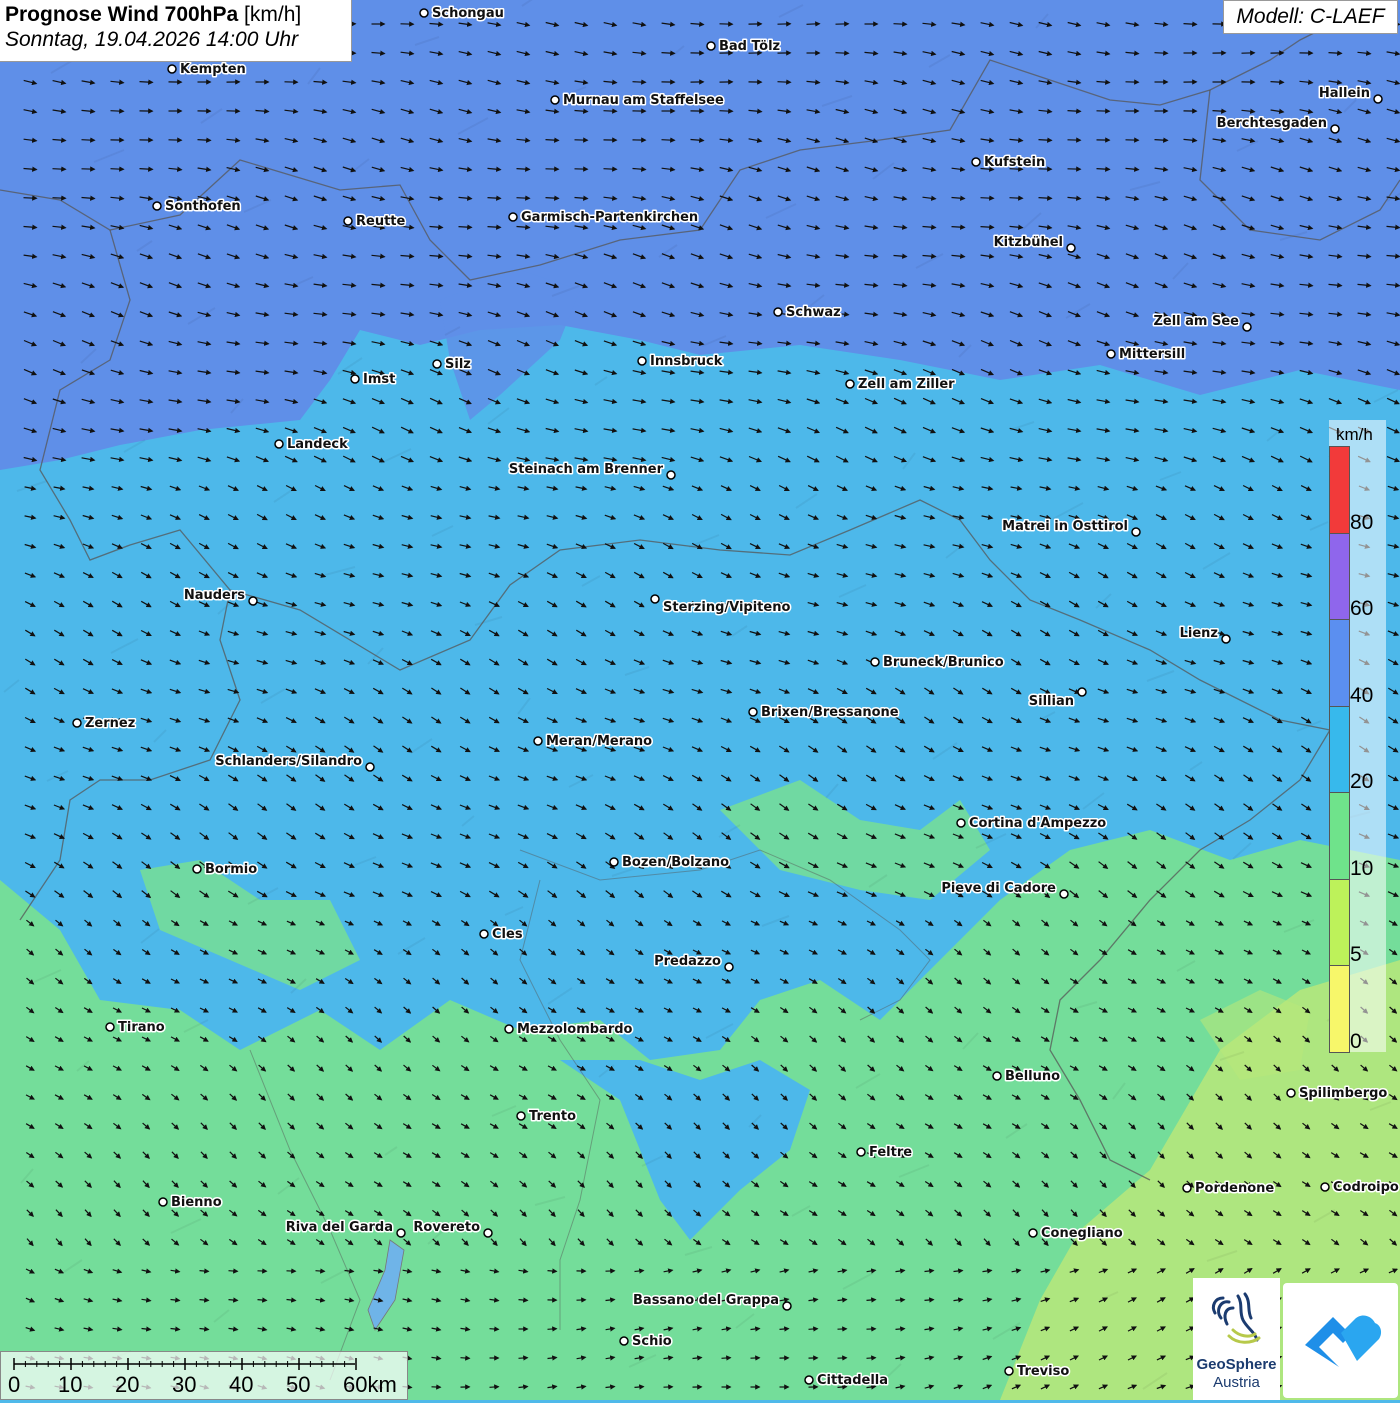  I want to click on city-marker: Mezzolombardo, so click(569, 1029).